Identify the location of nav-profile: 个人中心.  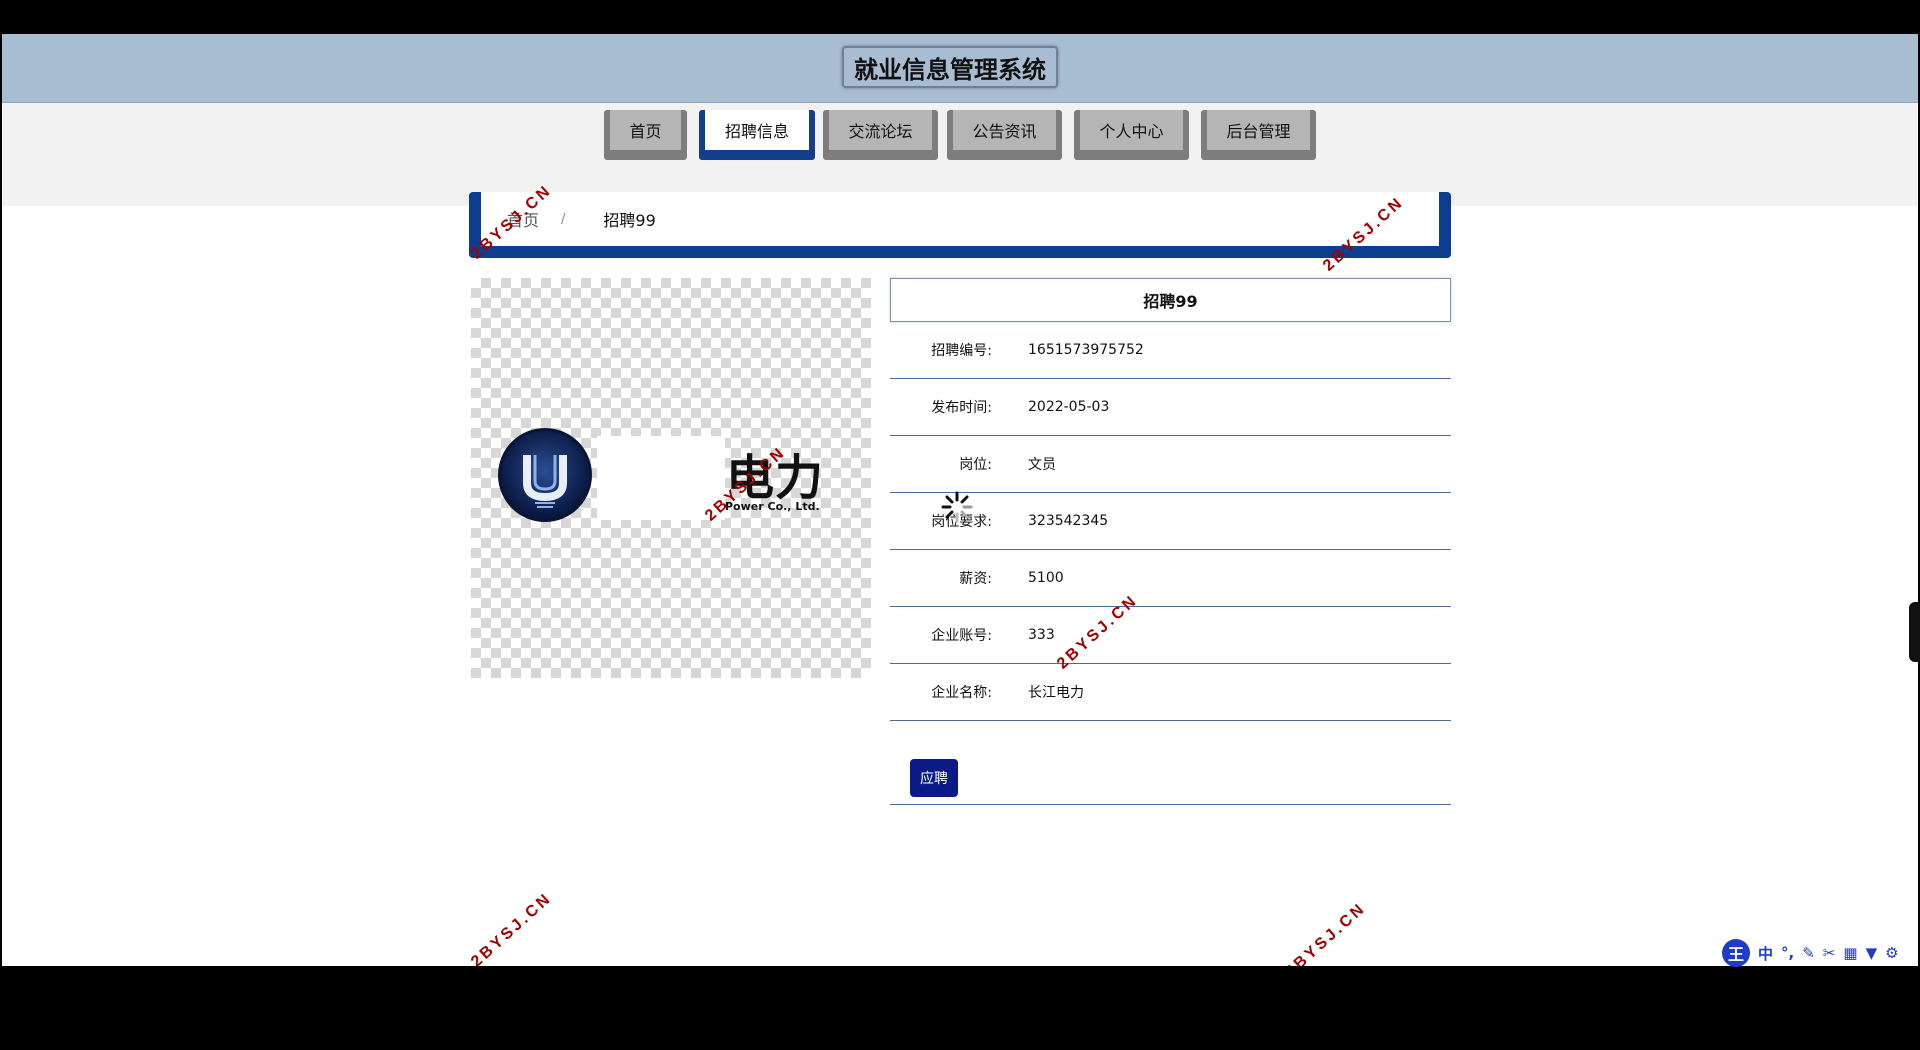
(1131, 135).